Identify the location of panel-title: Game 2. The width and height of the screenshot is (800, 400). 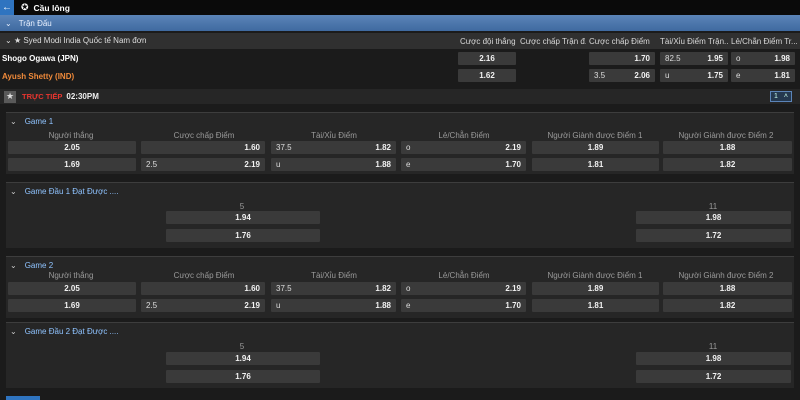
(39, 265).